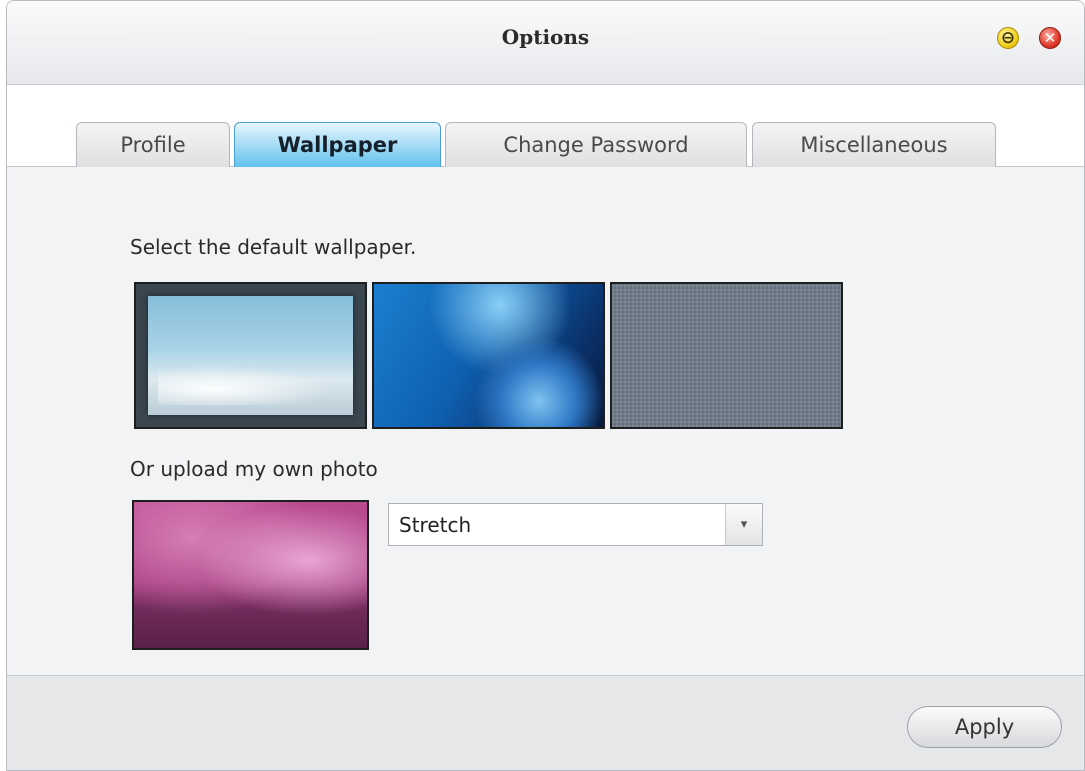 Image resolution: width=1085 pixels, height=771 pixels. What do you see at coordinates (250, 575) in the screenshot?
I see `custom-photo-thumbnail` at bounding box center [250, 575].